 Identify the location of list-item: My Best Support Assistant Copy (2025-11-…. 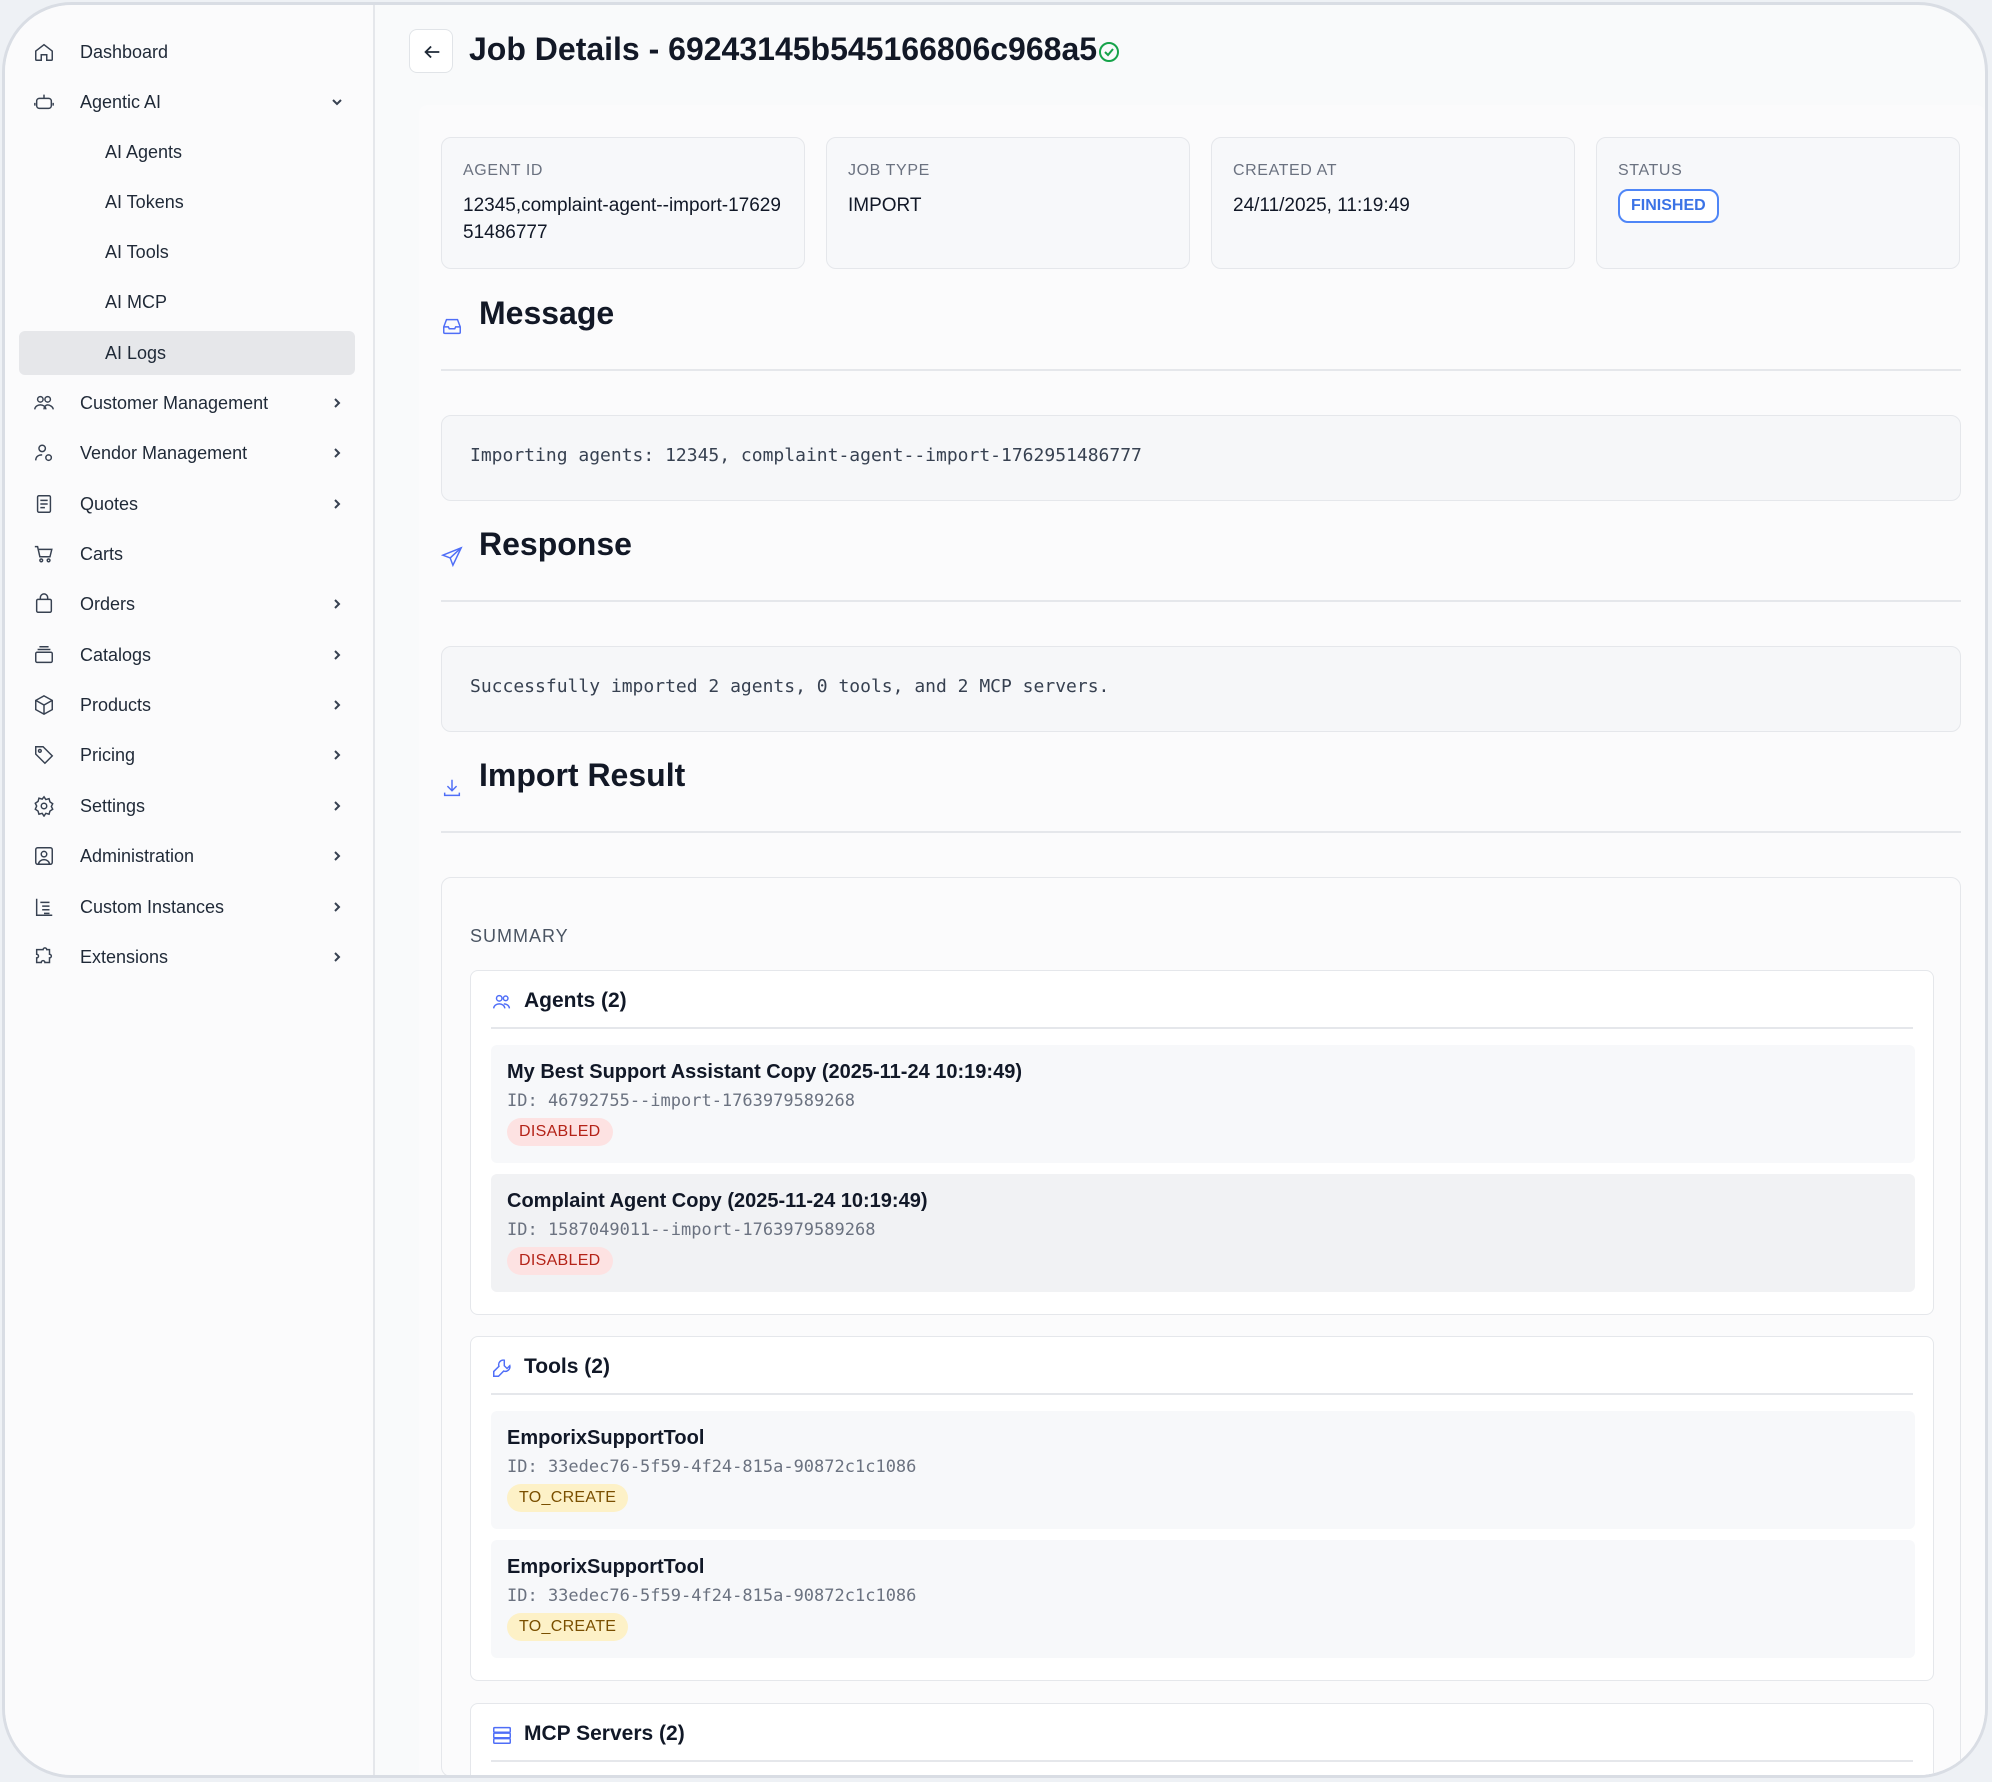
(1203, 1104).